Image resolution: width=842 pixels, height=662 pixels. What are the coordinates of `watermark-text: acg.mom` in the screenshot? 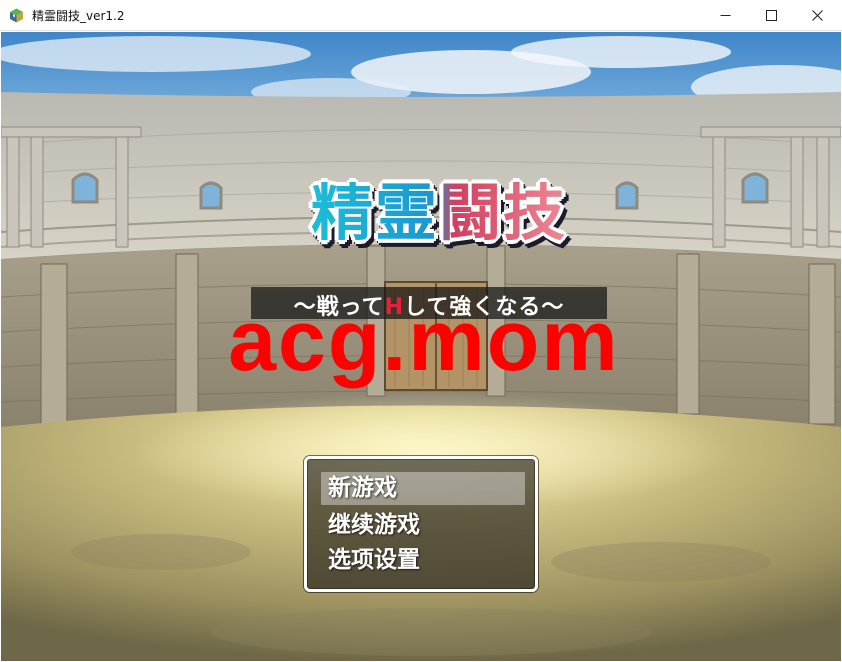 It's located at (424, 341).